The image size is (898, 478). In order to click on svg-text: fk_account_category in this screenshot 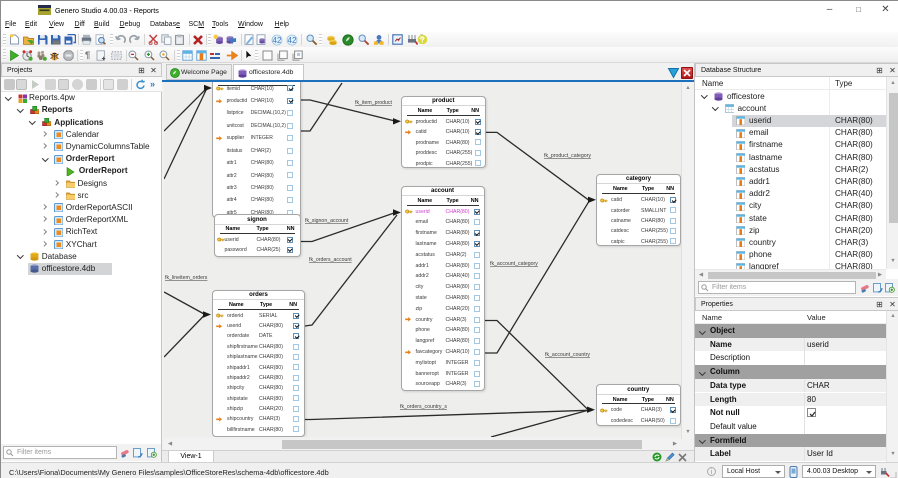, I will do `click(514, 264)`.